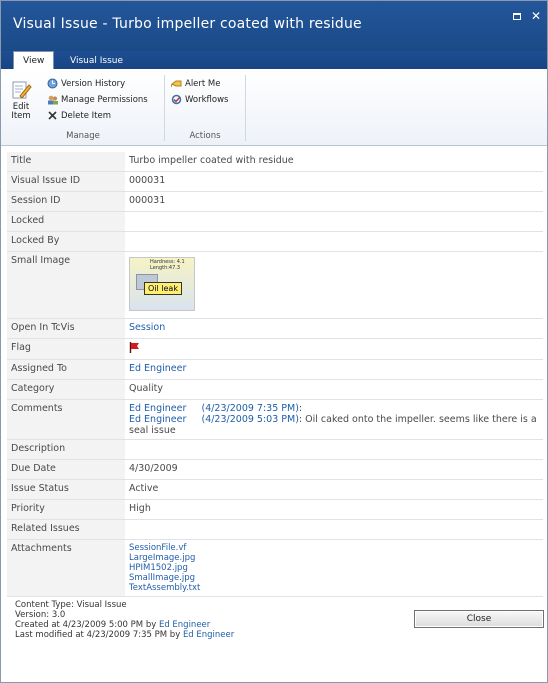  Describe the element at coordinates (165, 268) in the screenshot. I see `thumbnail-caption: Length:47.3` at that location.